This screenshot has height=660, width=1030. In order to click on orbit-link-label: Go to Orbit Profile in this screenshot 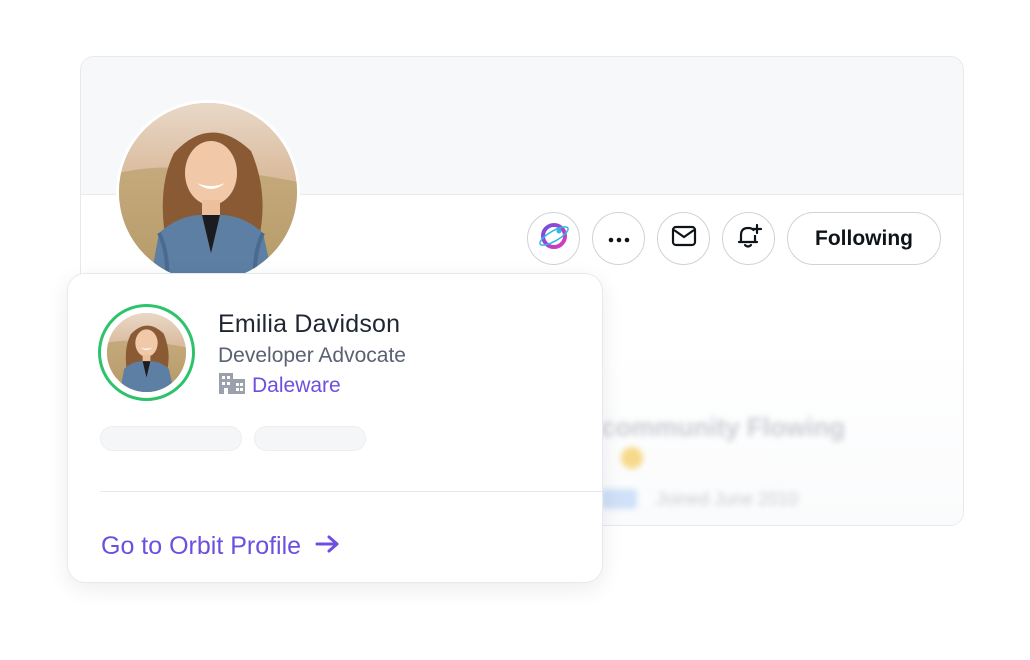, I will do `click(201, 546)`.